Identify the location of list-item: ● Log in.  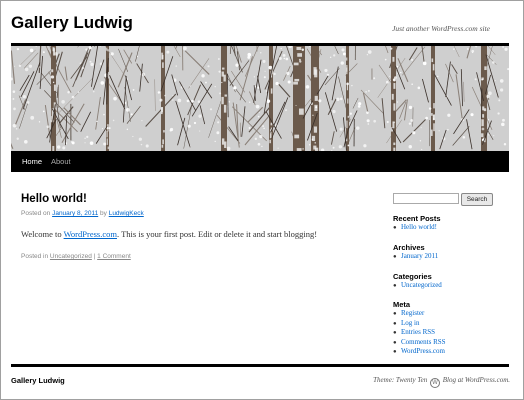
(406, 322).